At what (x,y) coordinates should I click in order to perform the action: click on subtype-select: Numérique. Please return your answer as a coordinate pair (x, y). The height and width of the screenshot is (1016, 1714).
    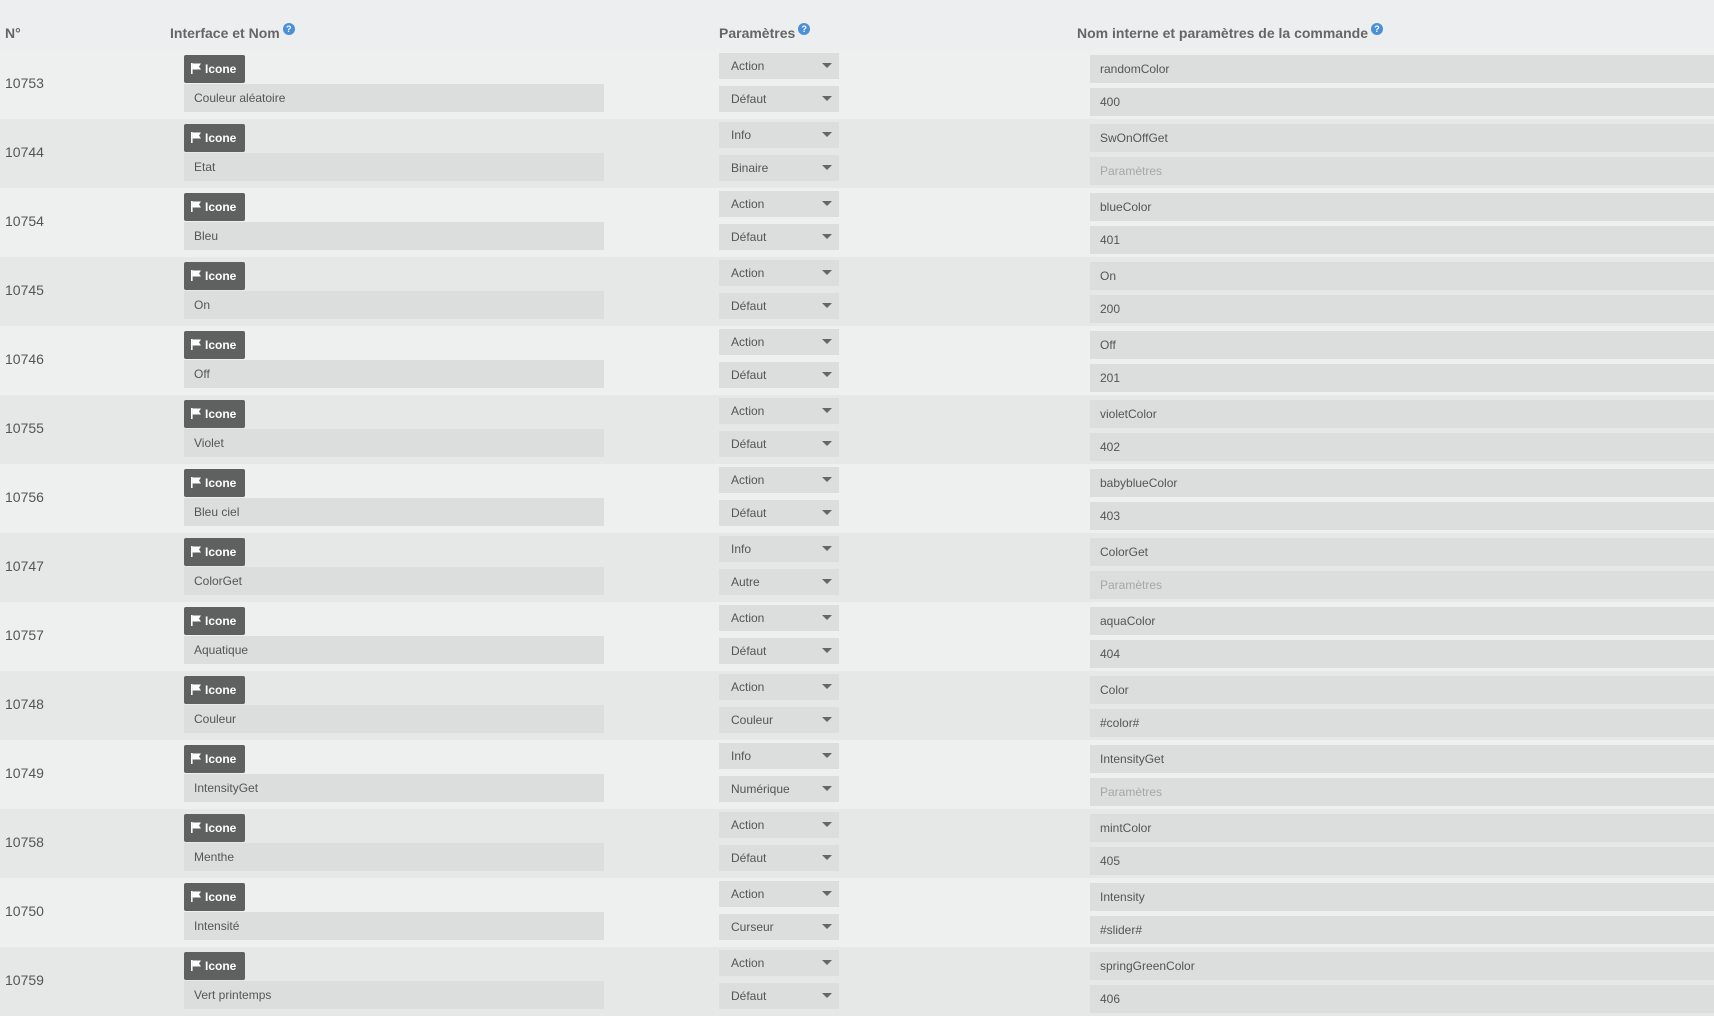
    Looking at the image, I should click on (779, 789).